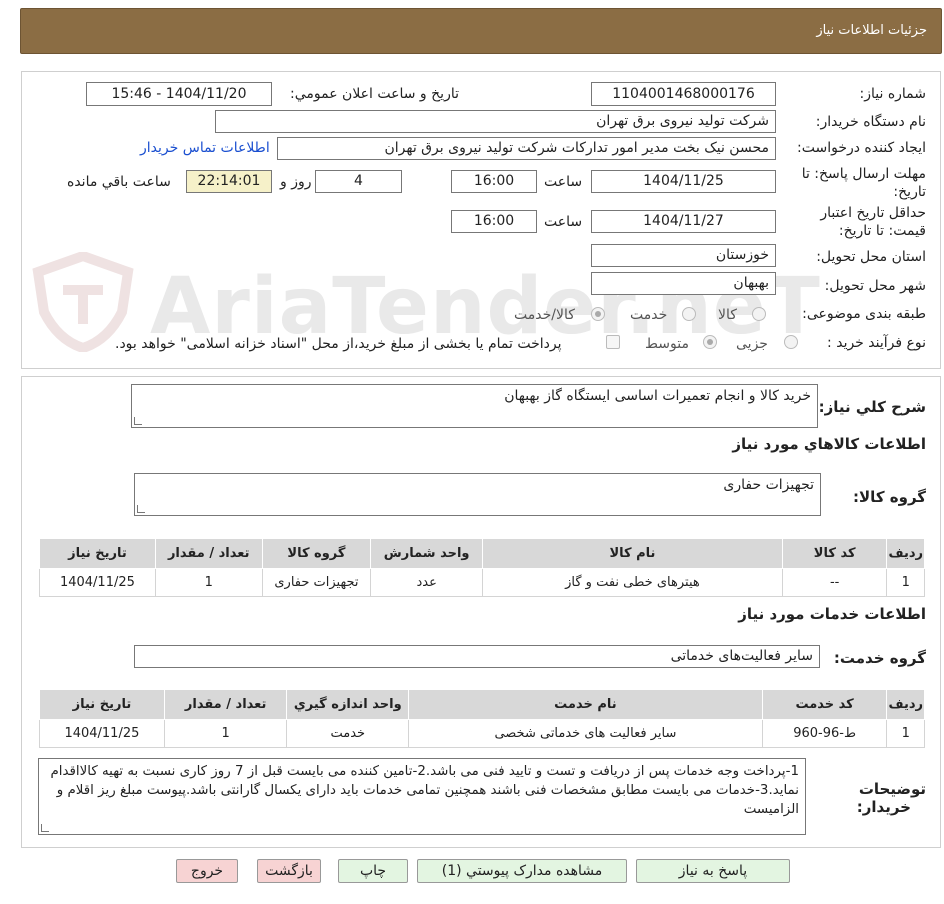 Image resolution: width=944 pixels, height=904 pixels. I want to click on services-col-code: کد خدمت, so click(824, 704).